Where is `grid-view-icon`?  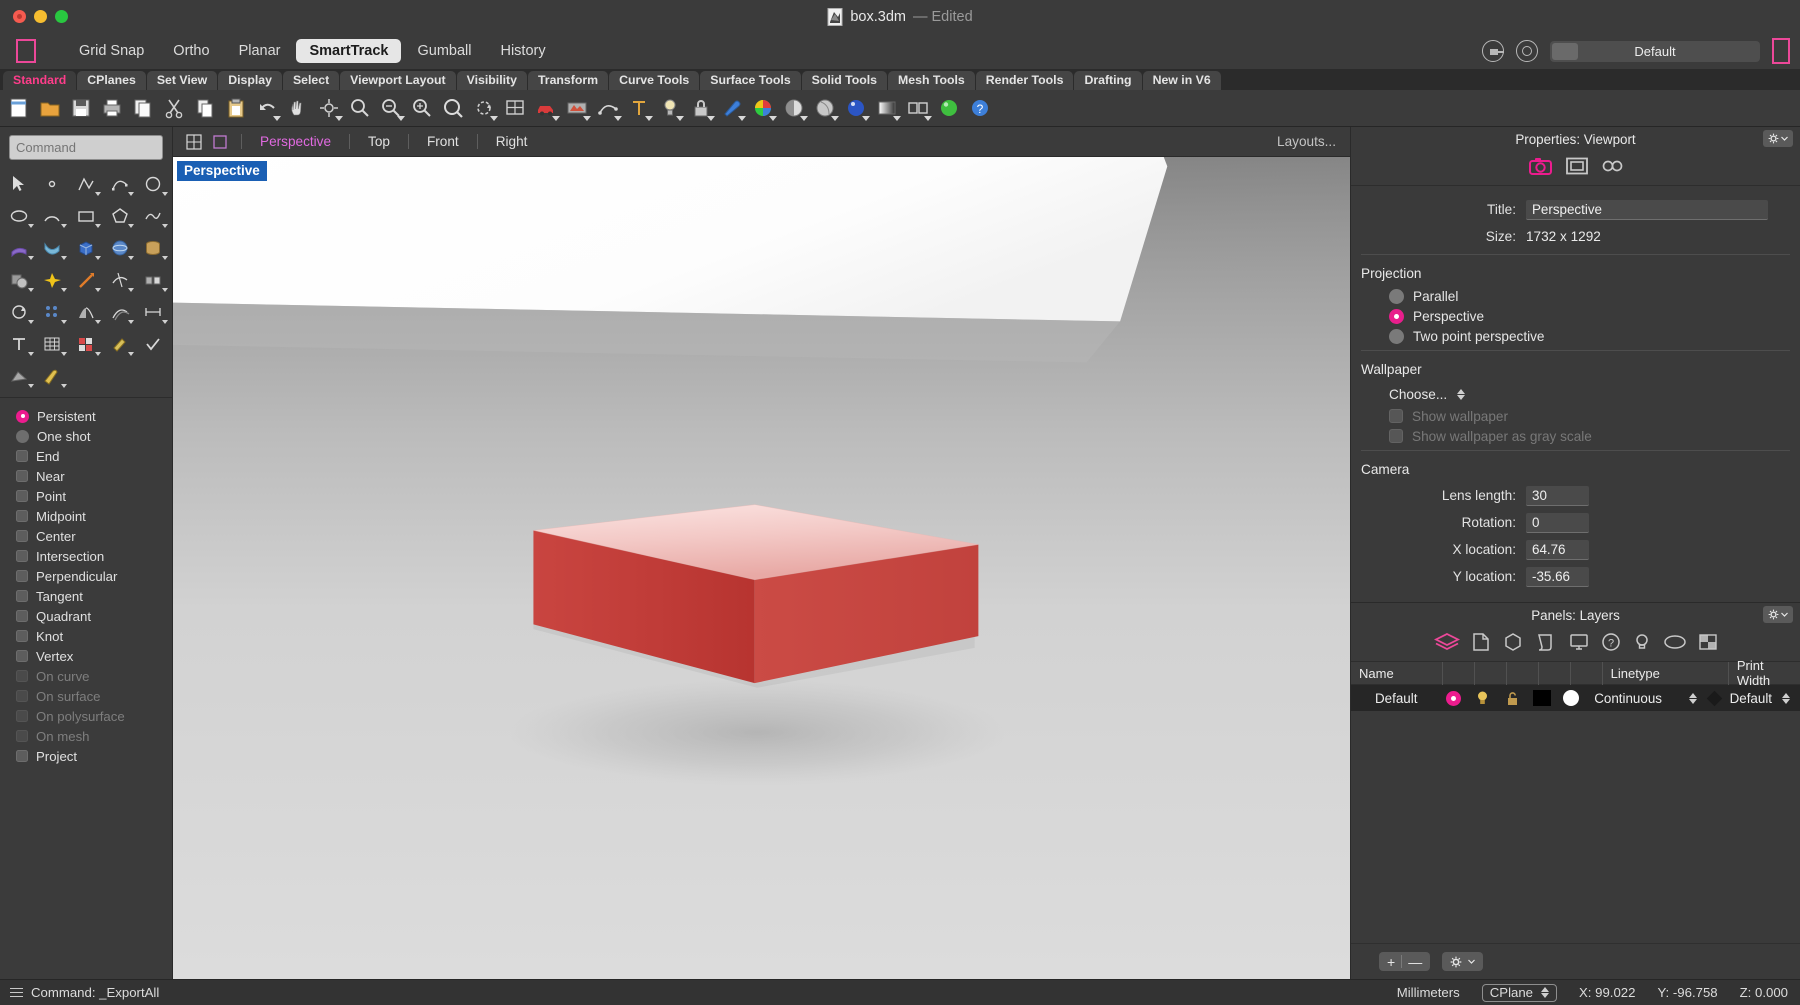 grid-view-icon is located at coordinates (515, 108).